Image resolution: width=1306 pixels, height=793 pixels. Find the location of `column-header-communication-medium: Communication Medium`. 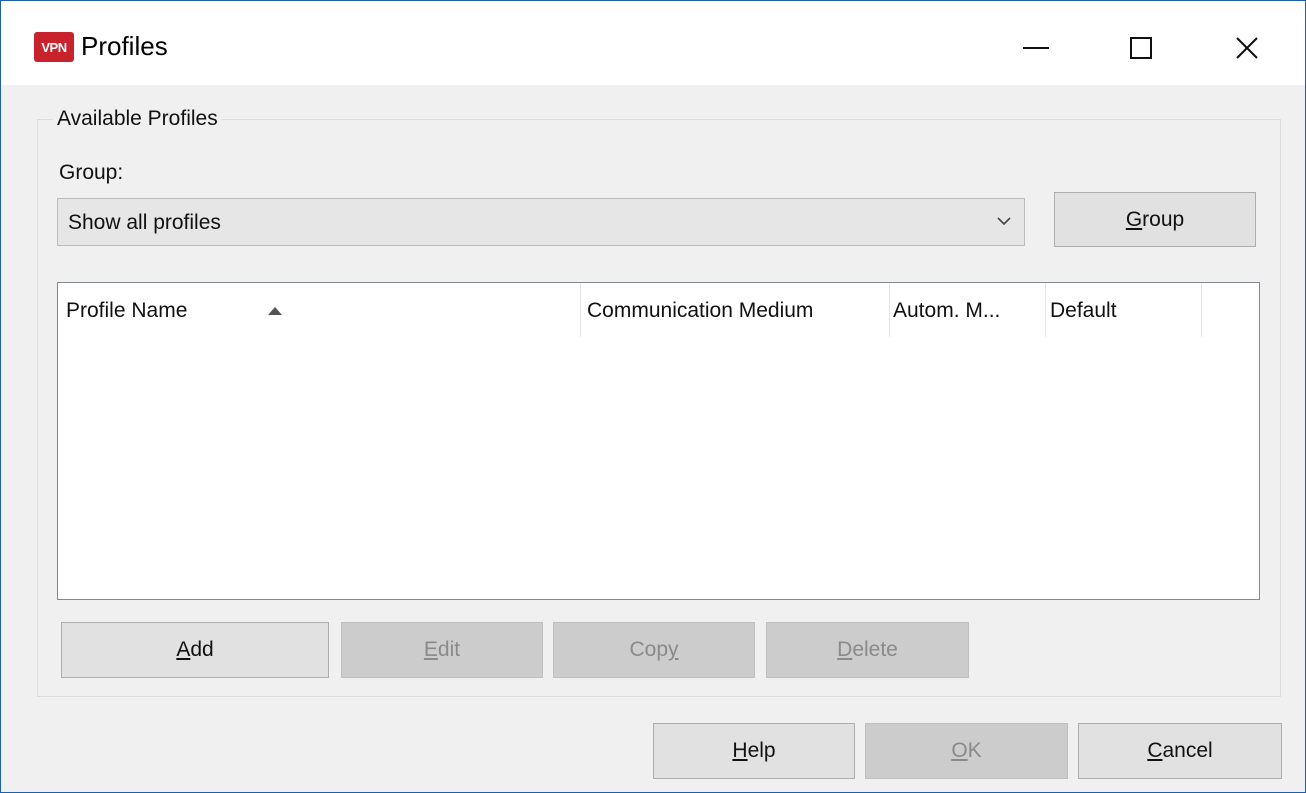

column-header-communication-medium: Communication Medium is located at coordinates (735, 310).